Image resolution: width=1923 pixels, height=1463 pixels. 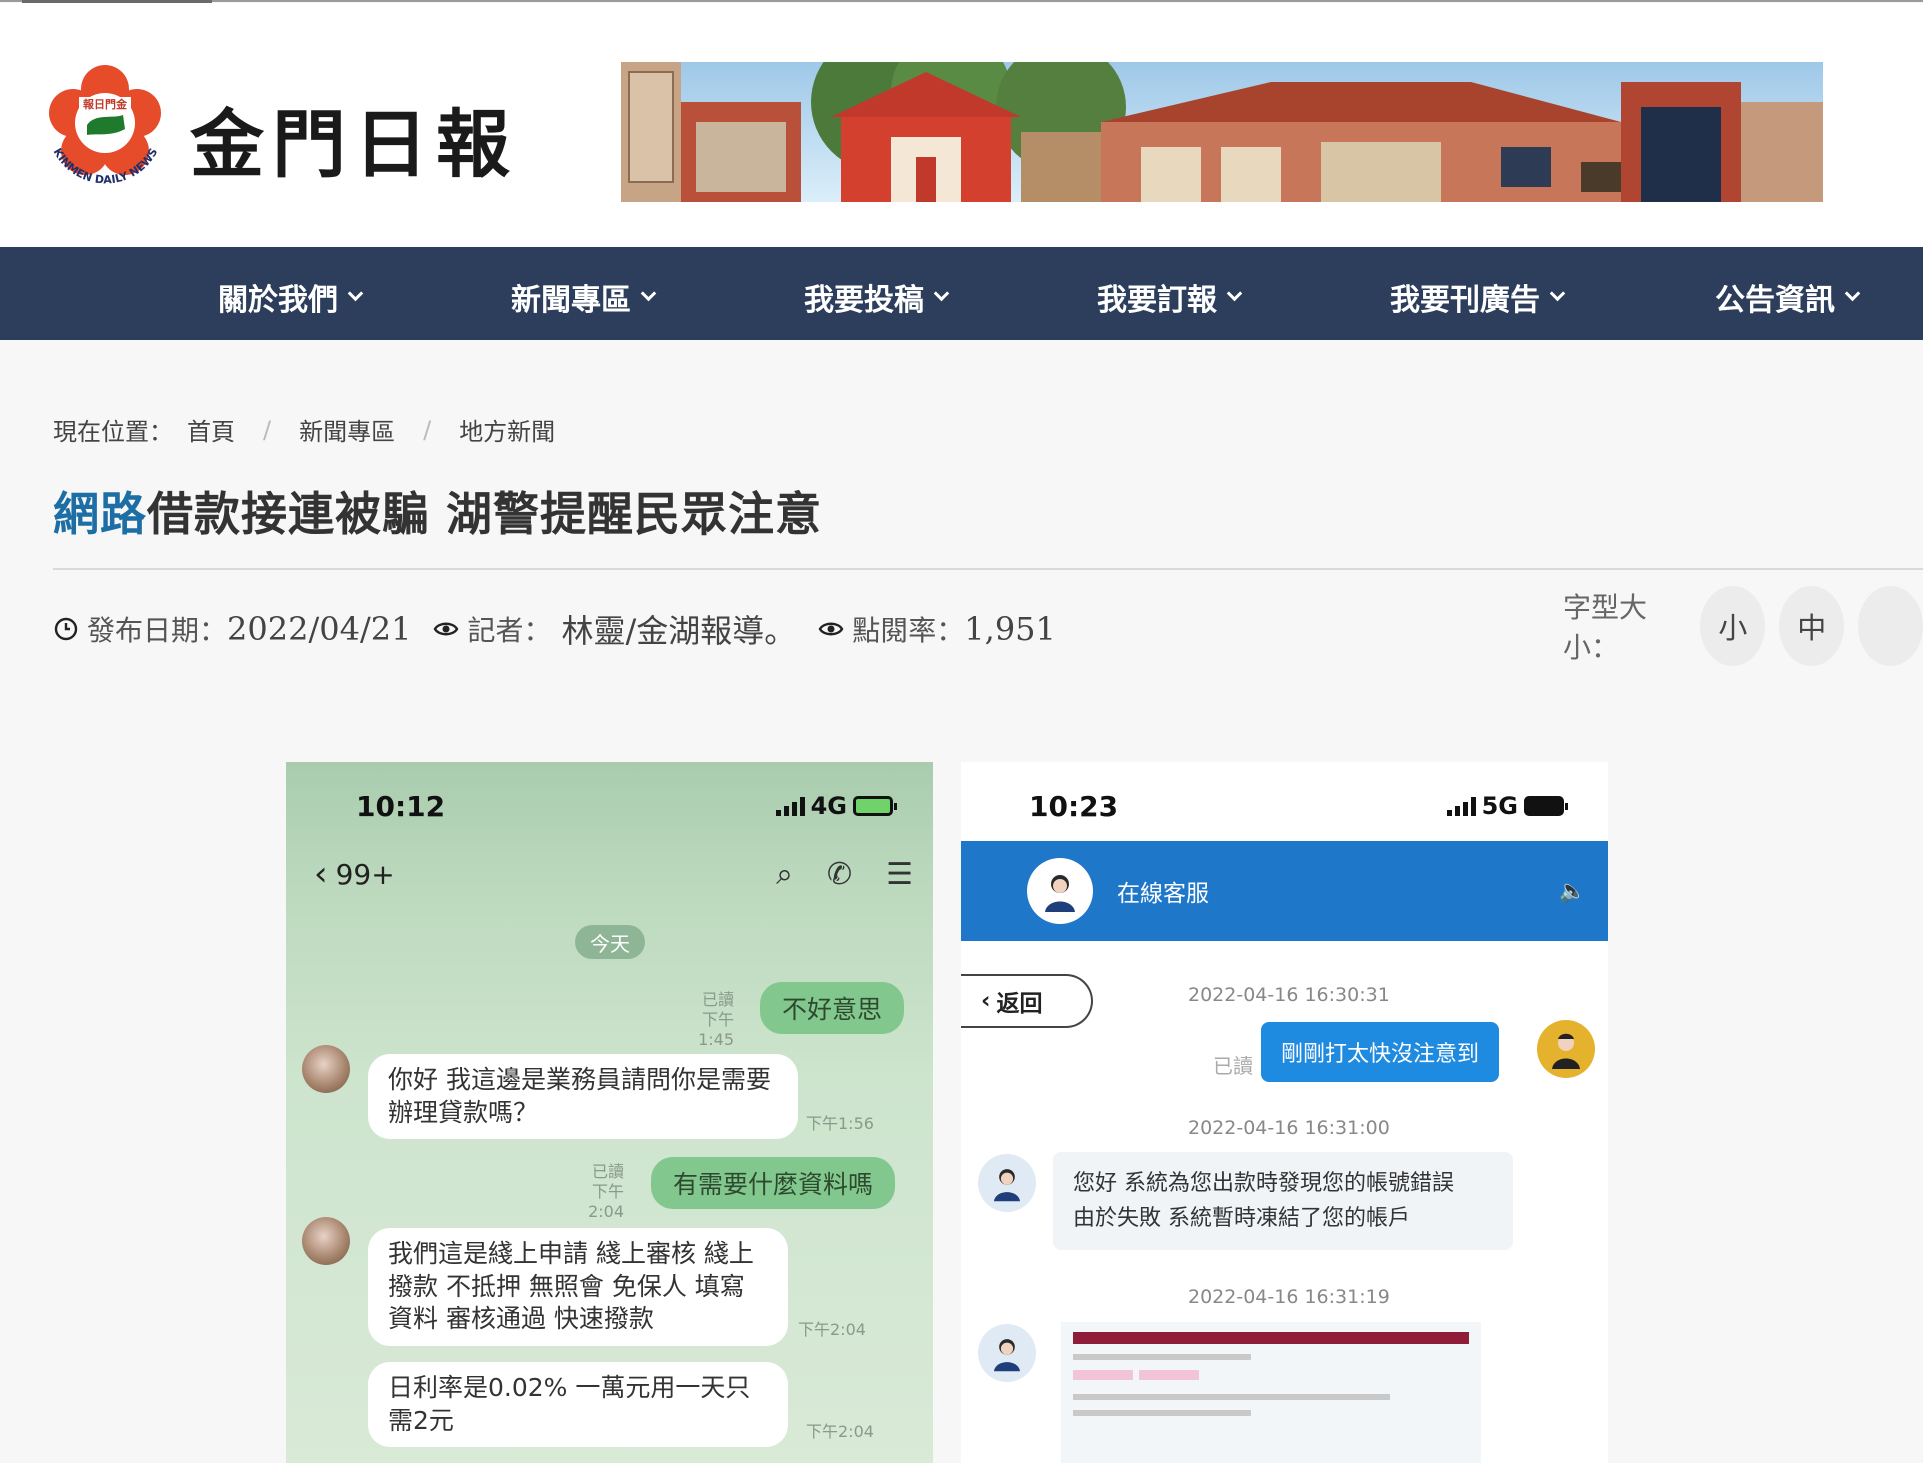 I want to click on breadcrumb-news: 新聞專區, so click(x=347, y=429).